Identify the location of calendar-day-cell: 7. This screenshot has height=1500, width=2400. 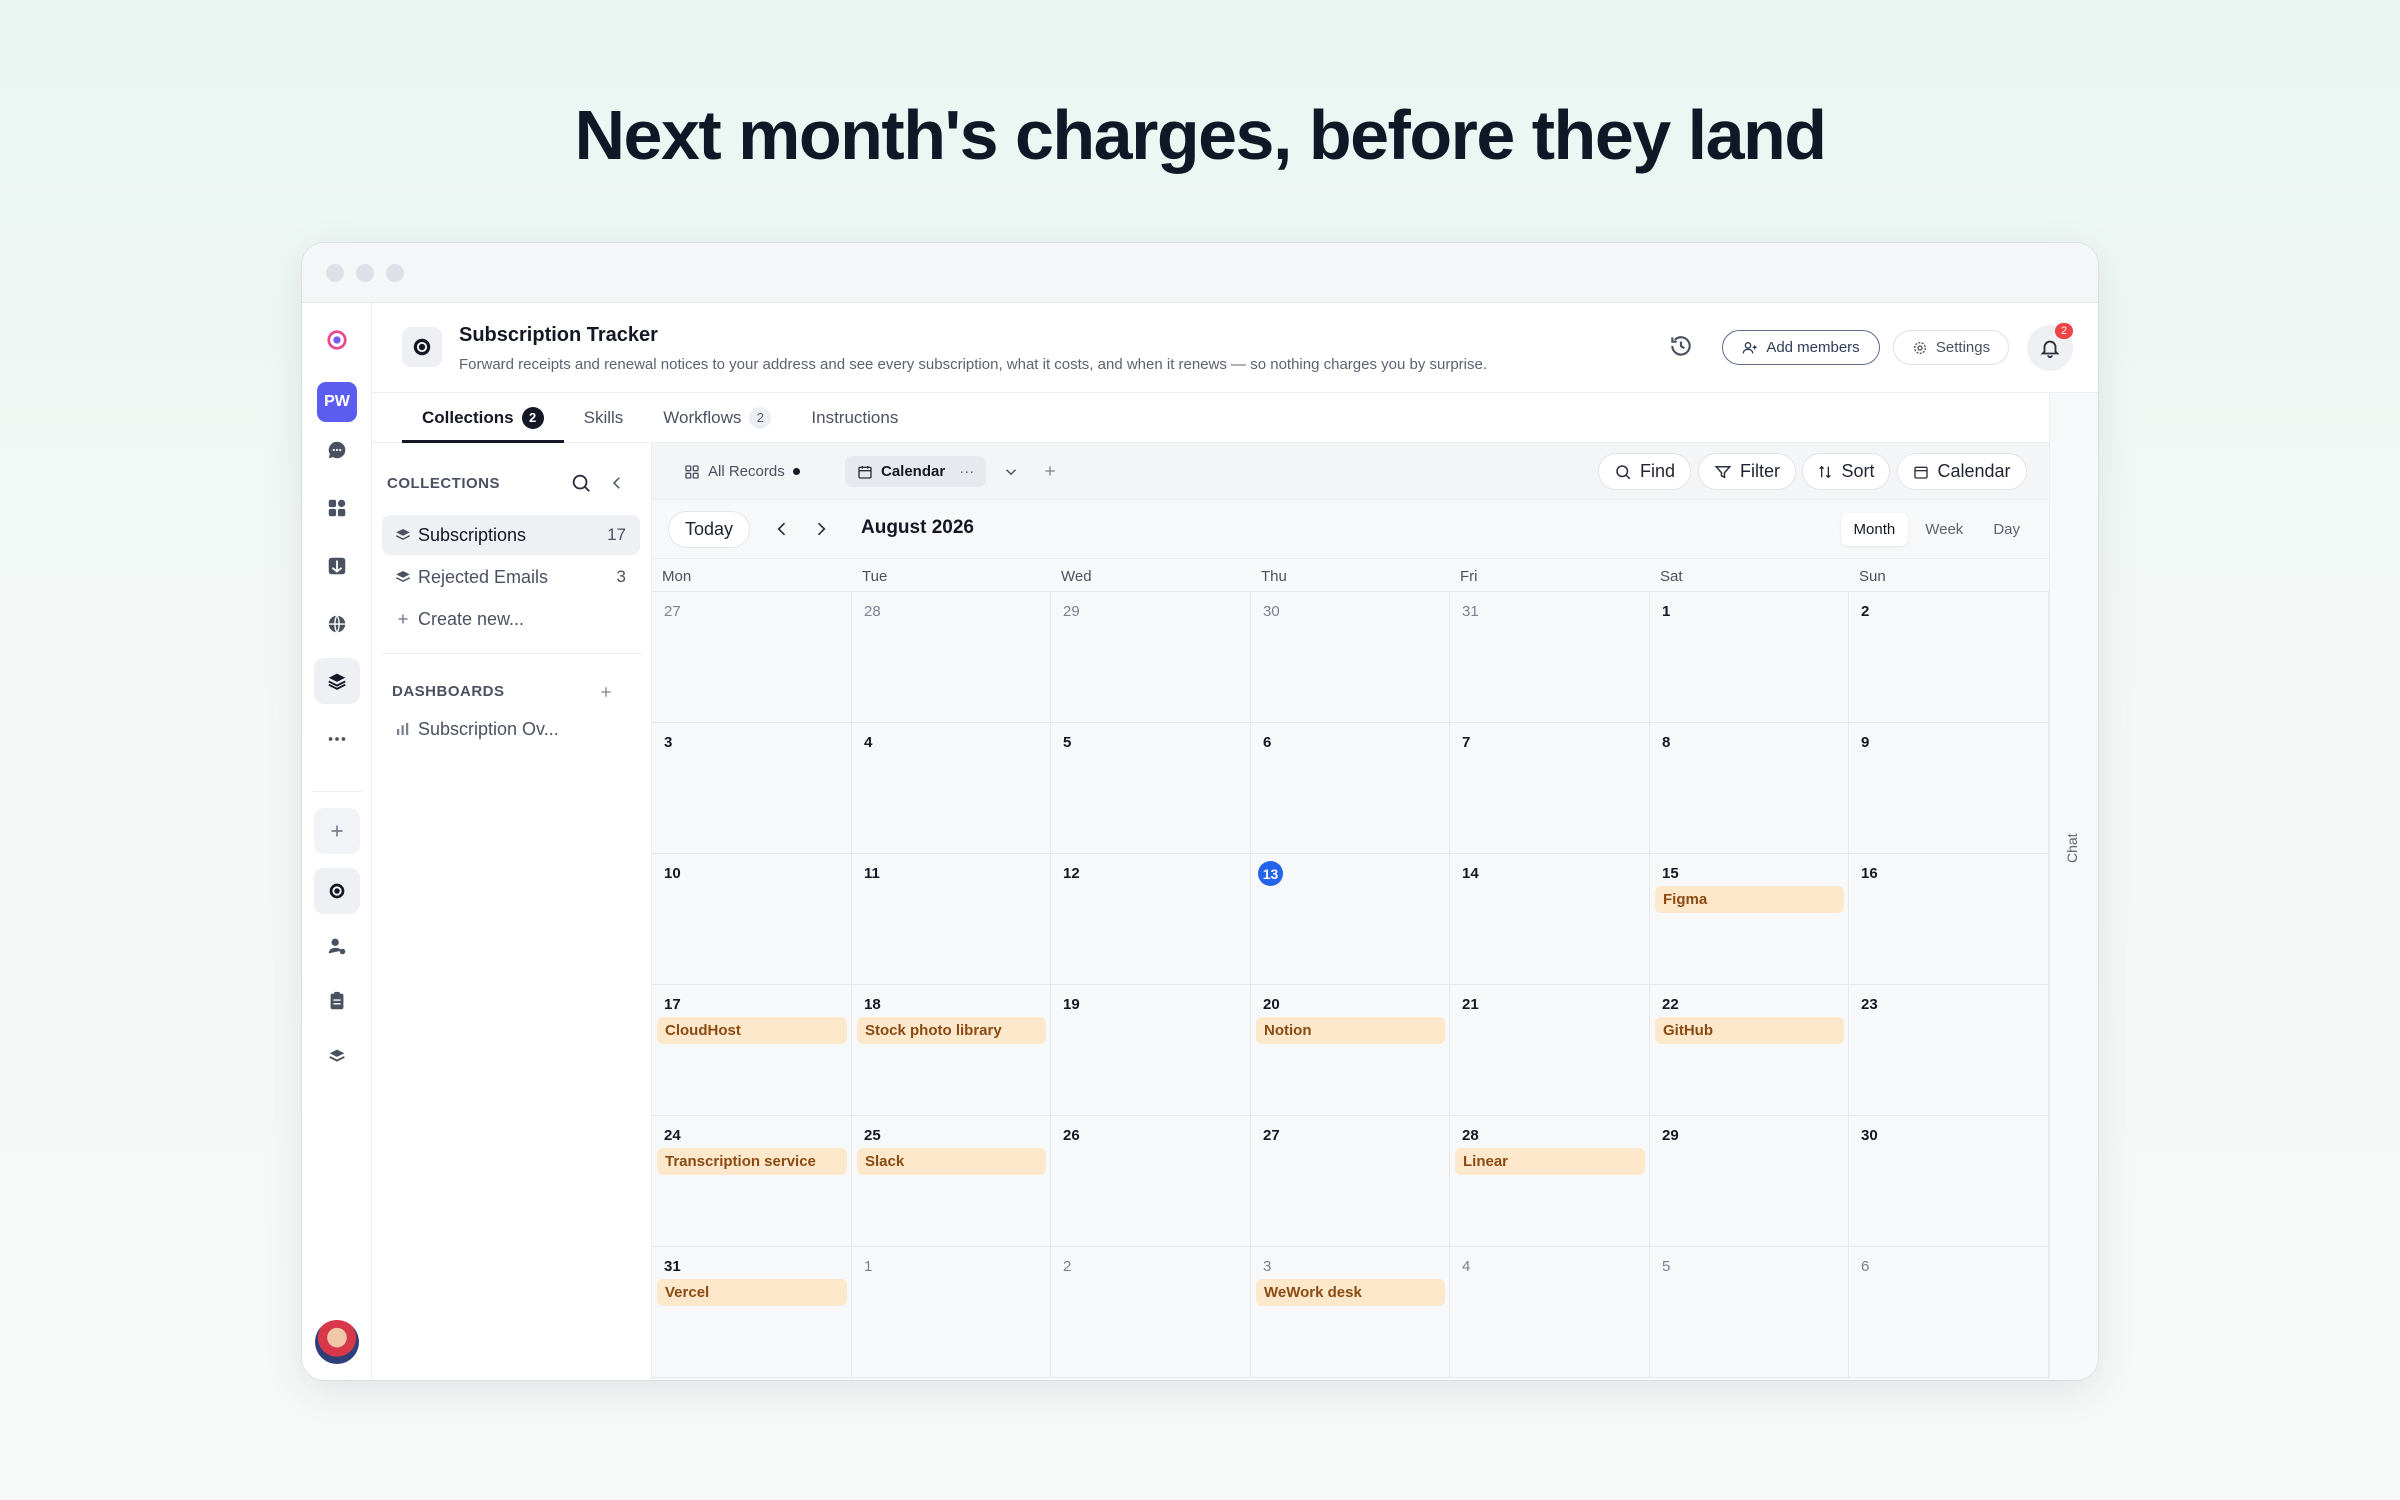
(1550, 788).